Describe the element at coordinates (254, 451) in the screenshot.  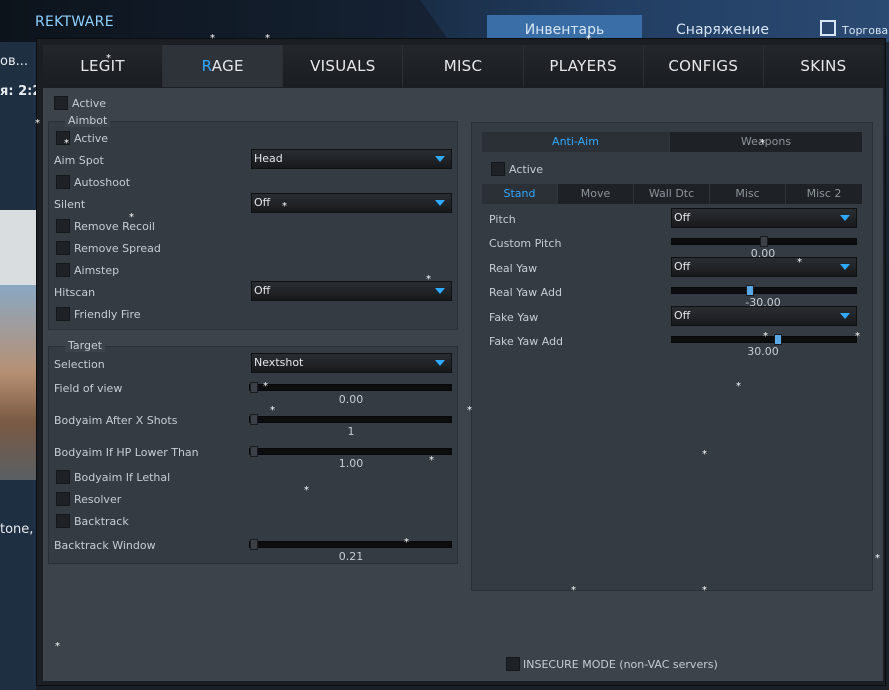
I see `bodyaim-hp-slider-knob` at that location.